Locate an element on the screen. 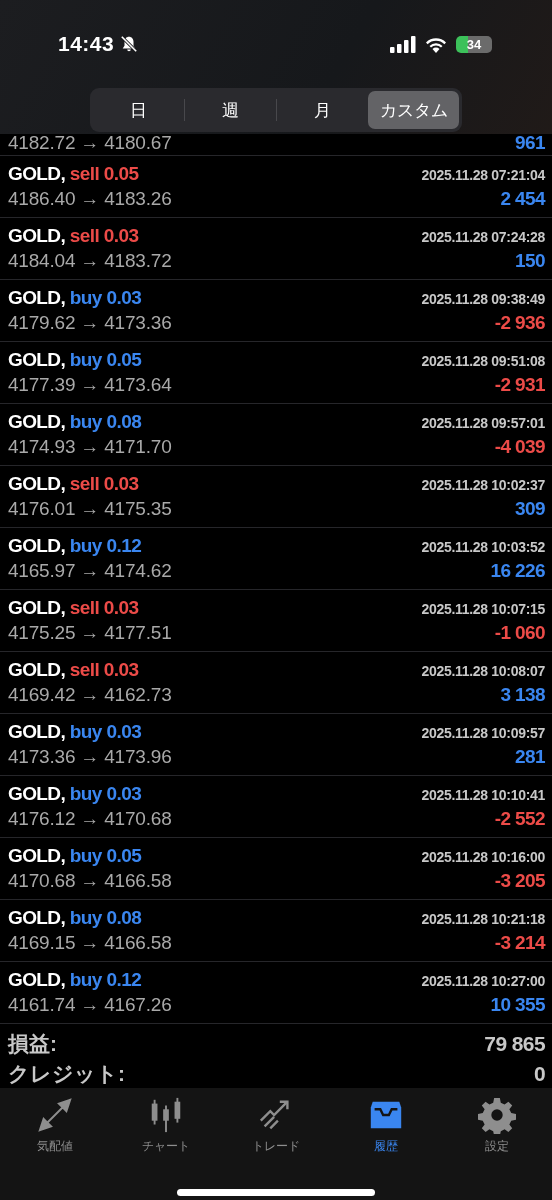 This screenshot has width=552, height=1200. price-range: 4177.39 → 4173.64 is located at coordinates (90, 385).